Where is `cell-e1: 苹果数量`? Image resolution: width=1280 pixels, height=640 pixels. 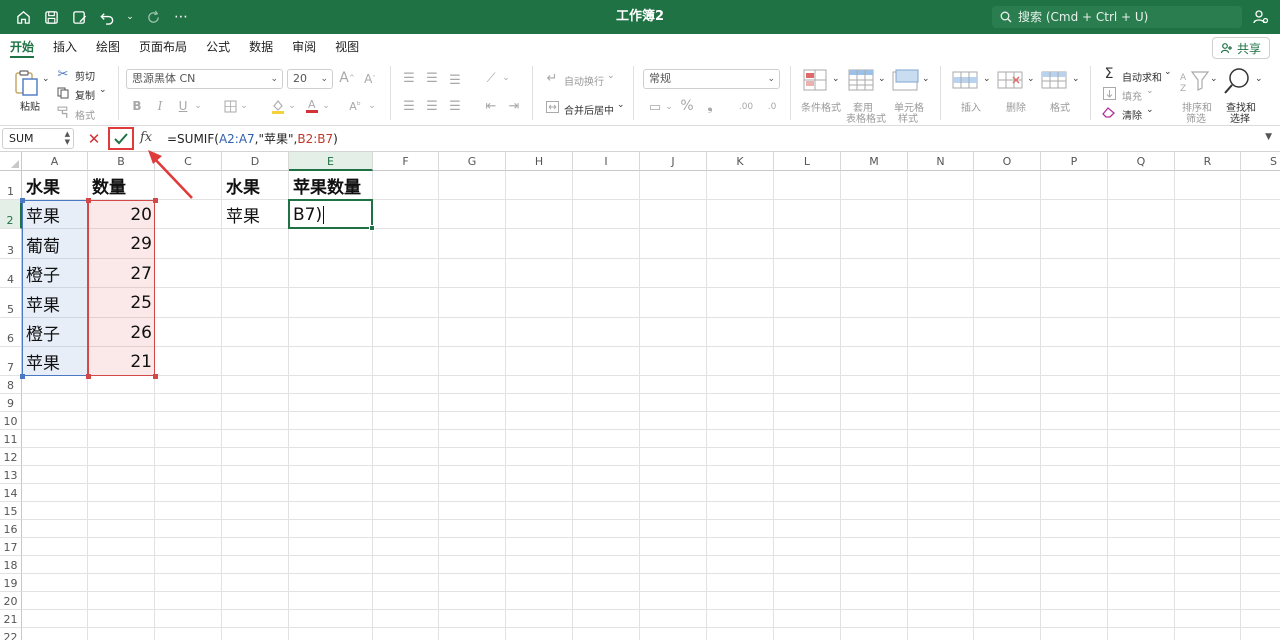 cell-e1: 苹果数量 is located at coordinates (331, 185).